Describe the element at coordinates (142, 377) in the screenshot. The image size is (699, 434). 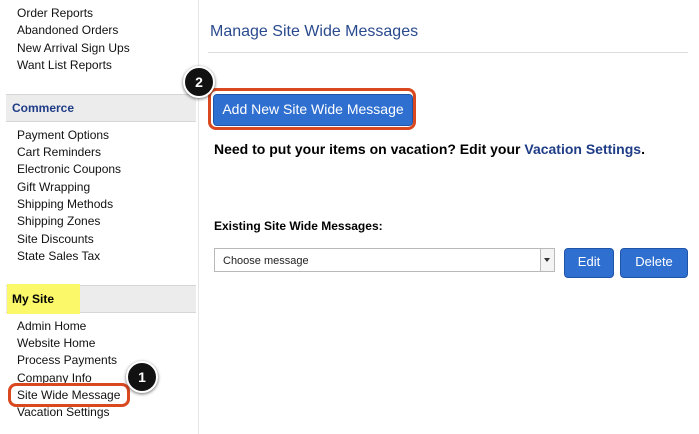
I see `step-callout-1: 1` at that location.